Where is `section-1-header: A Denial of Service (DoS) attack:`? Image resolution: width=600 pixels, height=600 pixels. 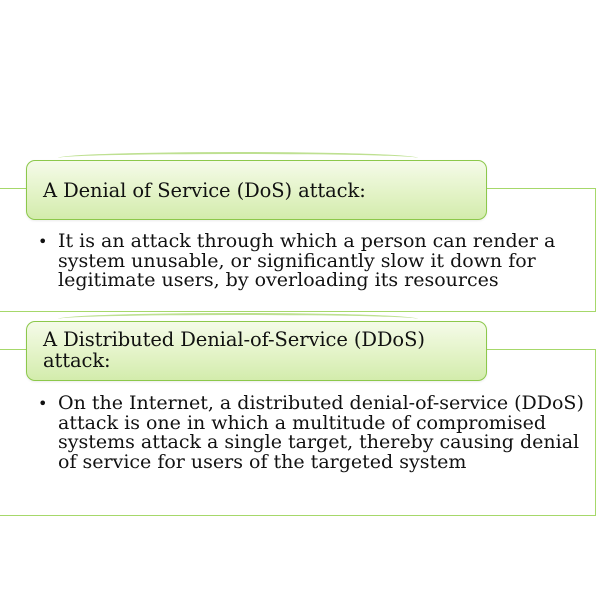
section-1-header: A Denial of Service (DoS) attack: is located at coordinates (256, 190).